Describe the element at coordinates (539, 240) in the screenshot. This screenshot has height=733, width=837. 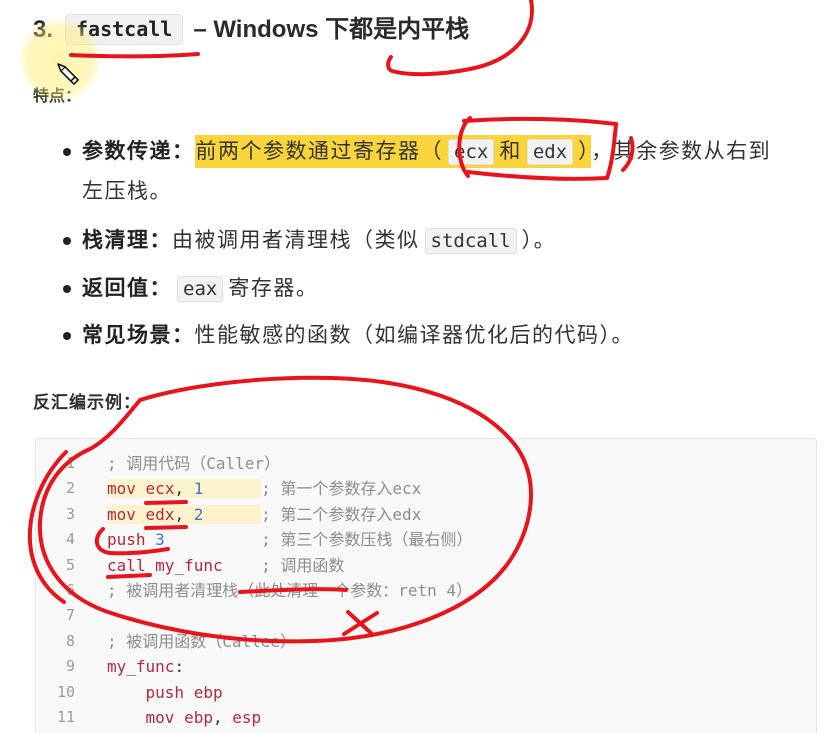
I see `list-item-tail: ）。` at that location.